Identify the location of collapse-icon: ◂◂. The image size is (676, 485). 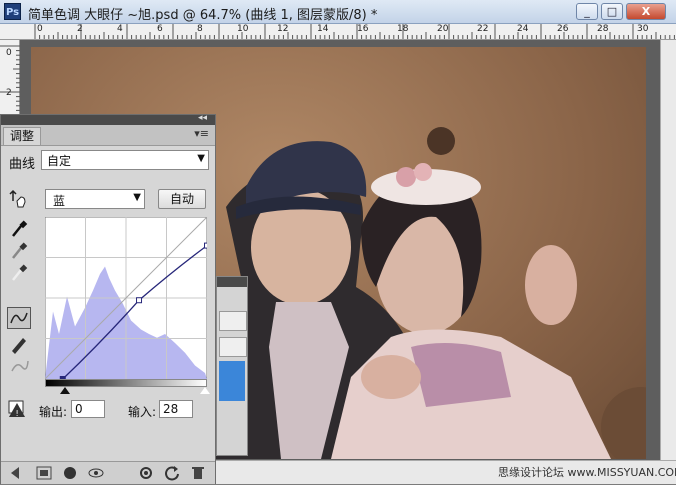
(202, 118).